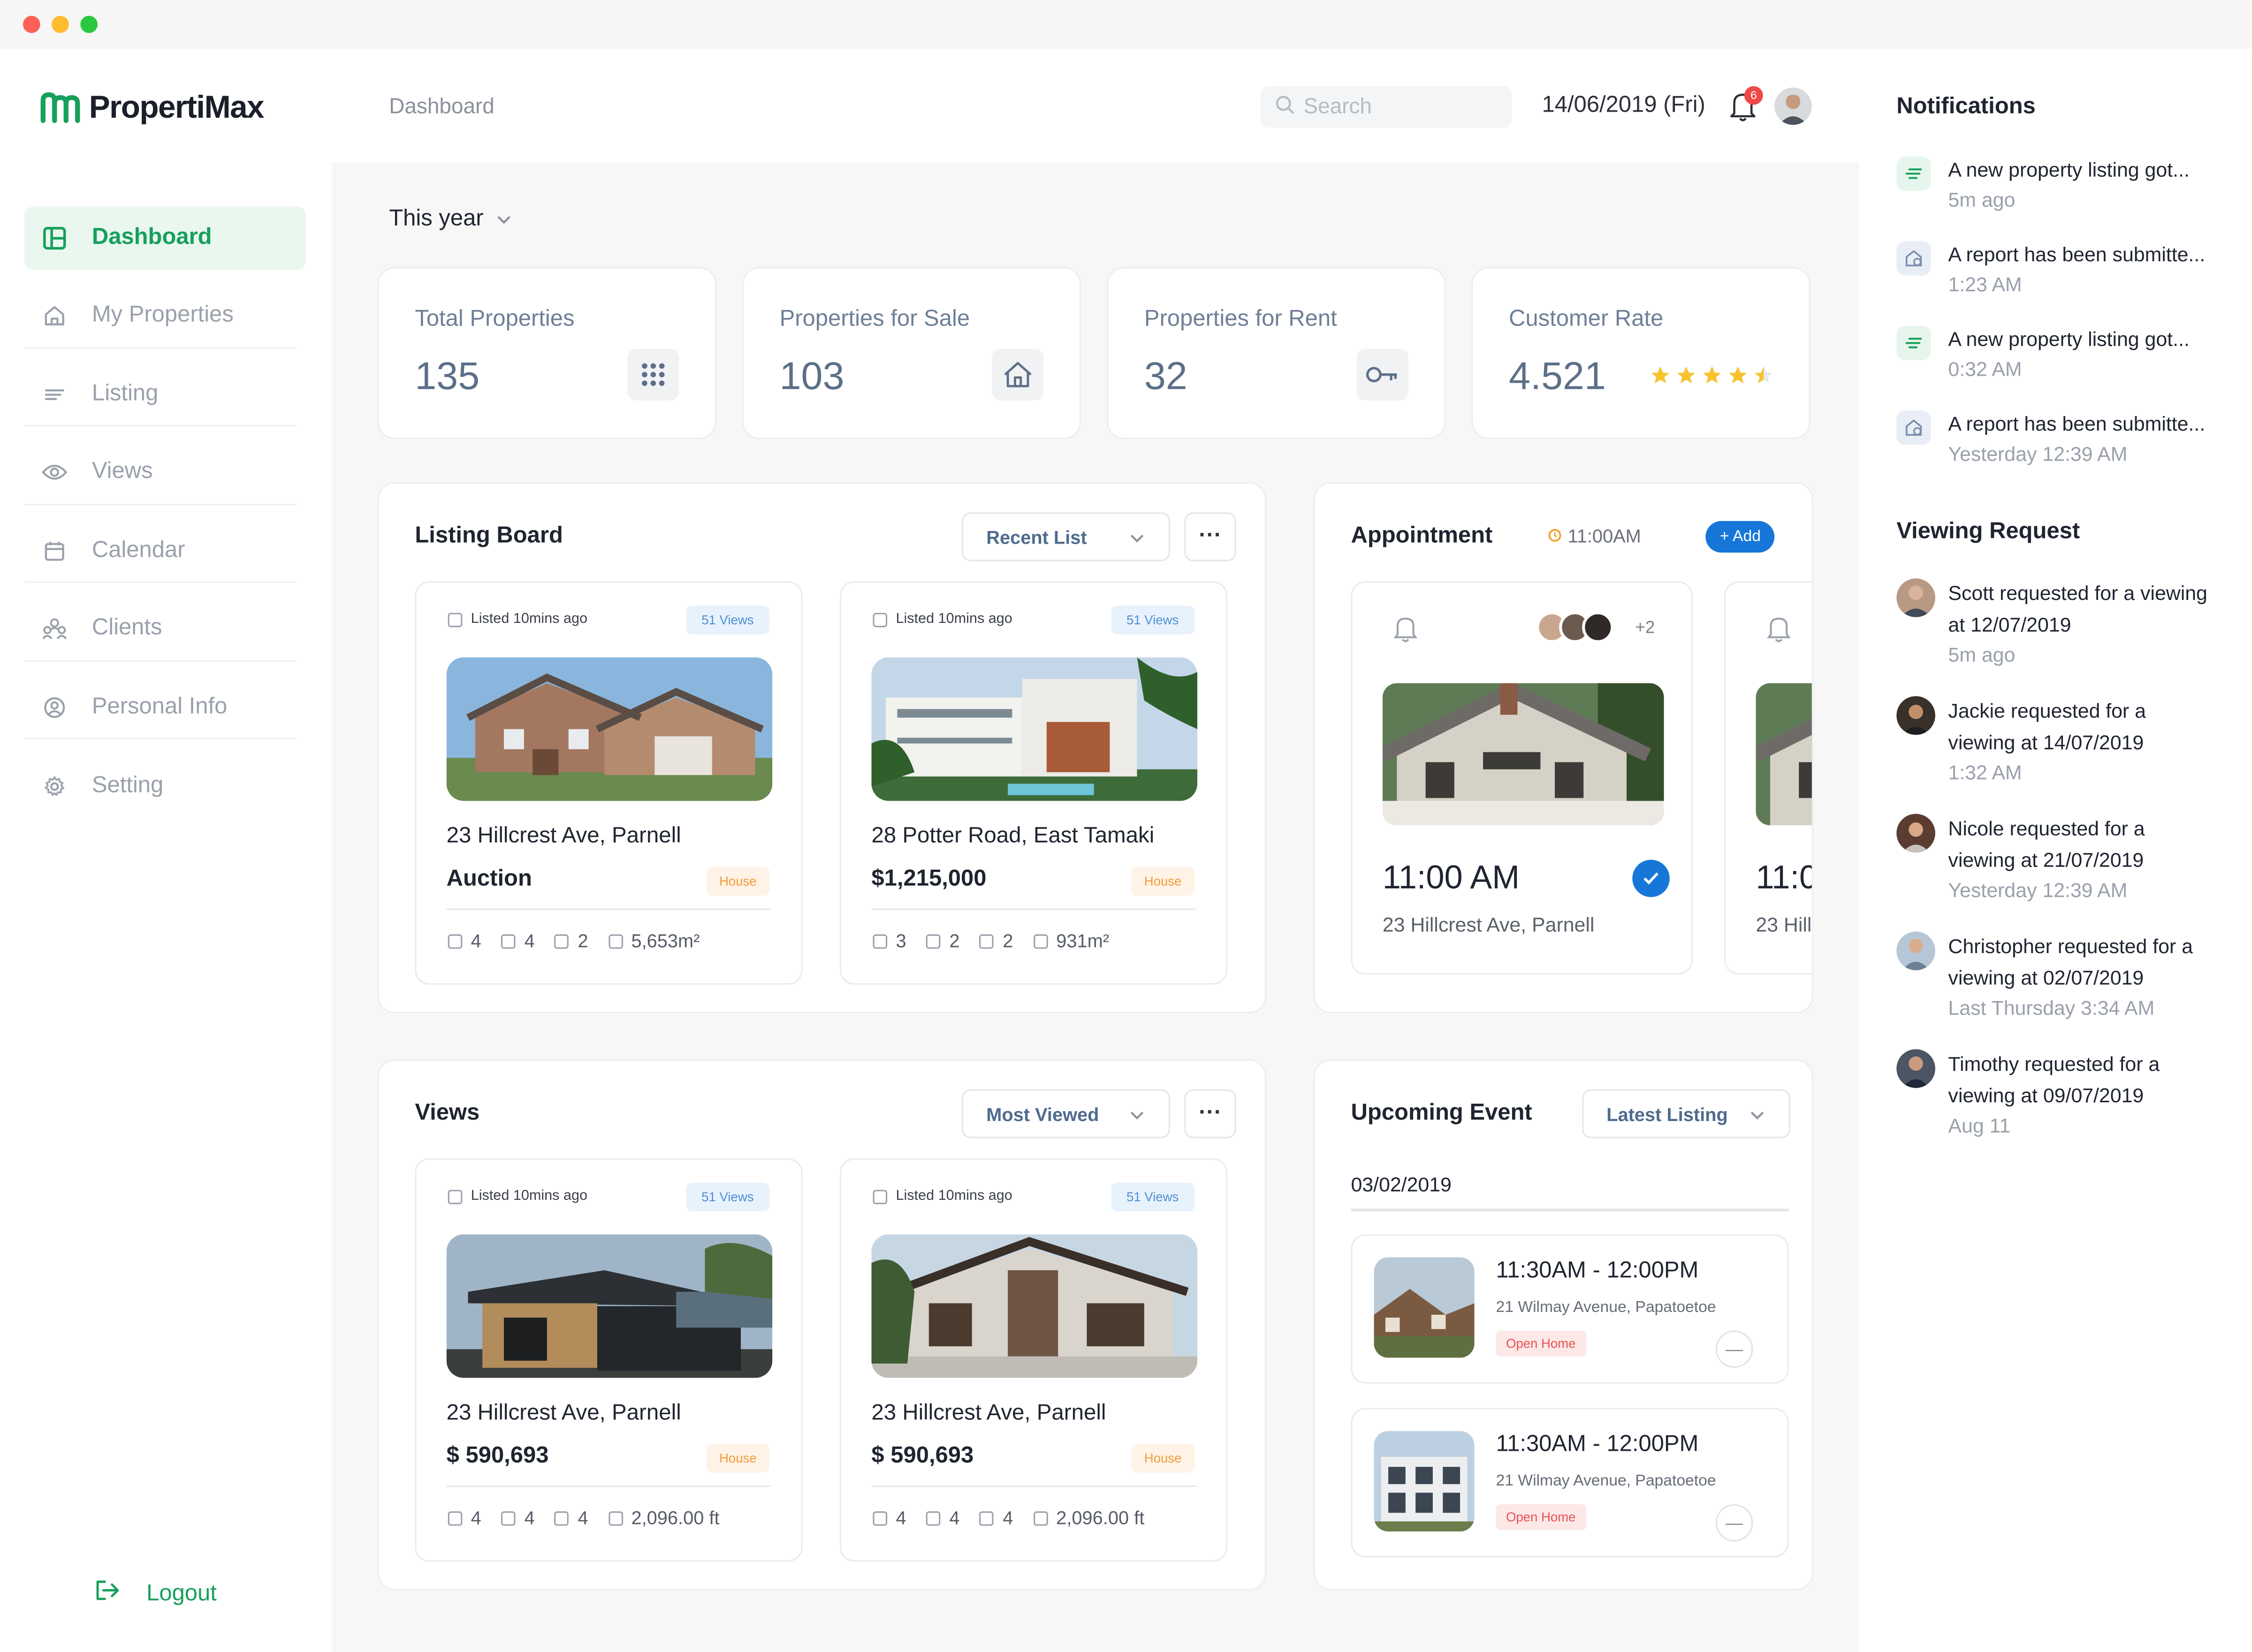 The image size is (2252, 1652). Describe the element at coordinates (2050, 268) in the screenshot. I see `notification-item: A report has been submitte... 1:23 AM` at that location.